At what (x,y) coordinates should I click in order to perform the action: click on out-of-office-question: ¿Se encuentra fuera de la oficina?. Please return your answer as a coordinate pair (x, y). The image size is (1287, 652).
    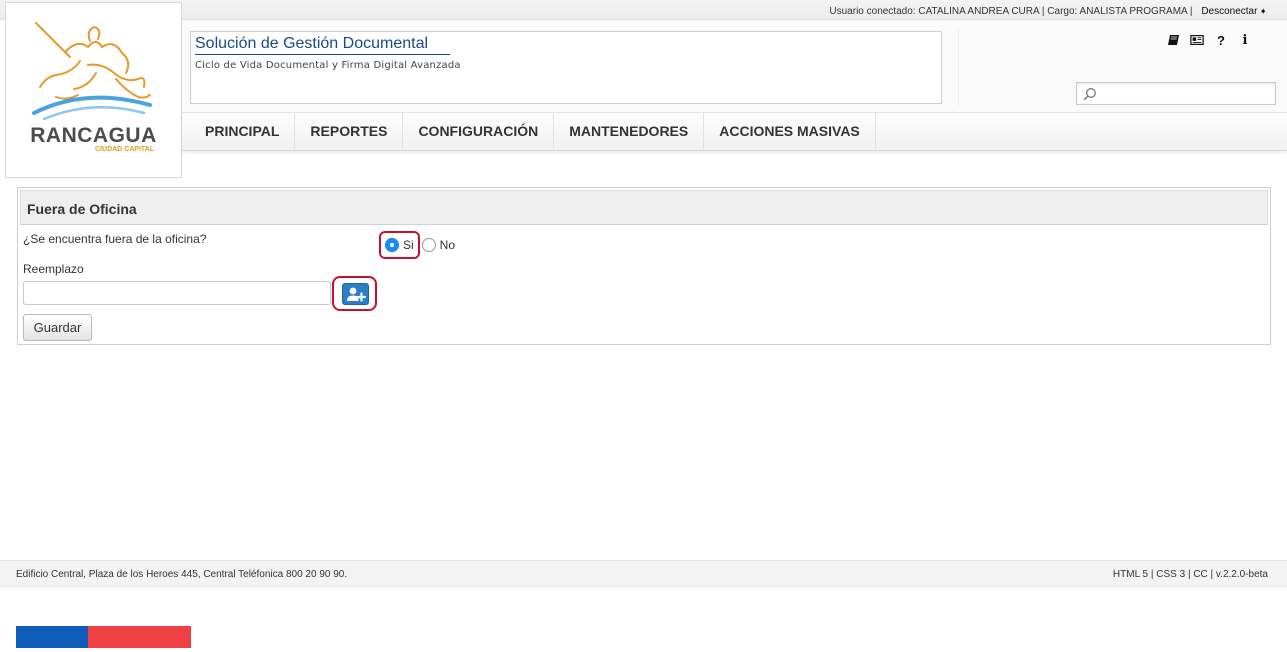
    Looking at the image, I should click on (115, 239).